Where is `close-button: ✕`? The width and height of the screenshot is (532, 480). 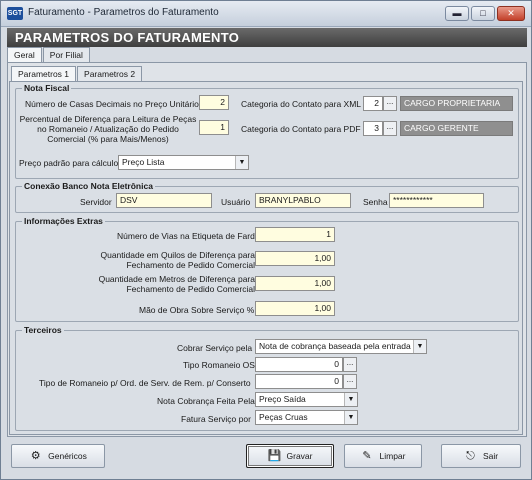
close-button: ✕ is located at coordinates (511, 13).